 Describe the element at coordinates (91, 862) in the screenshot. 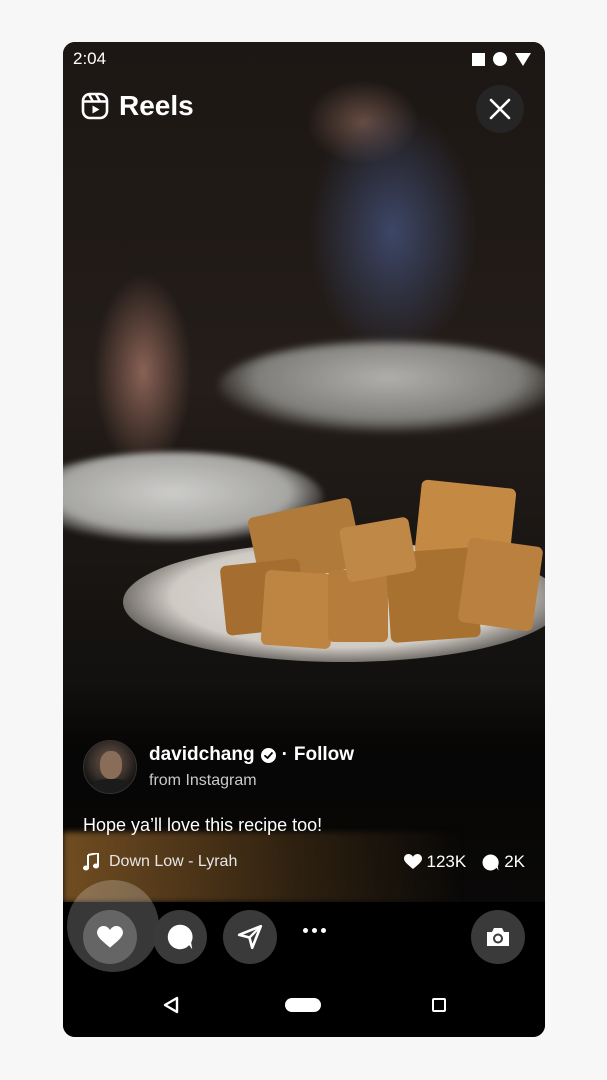

I see `music-note-icon` at that location.